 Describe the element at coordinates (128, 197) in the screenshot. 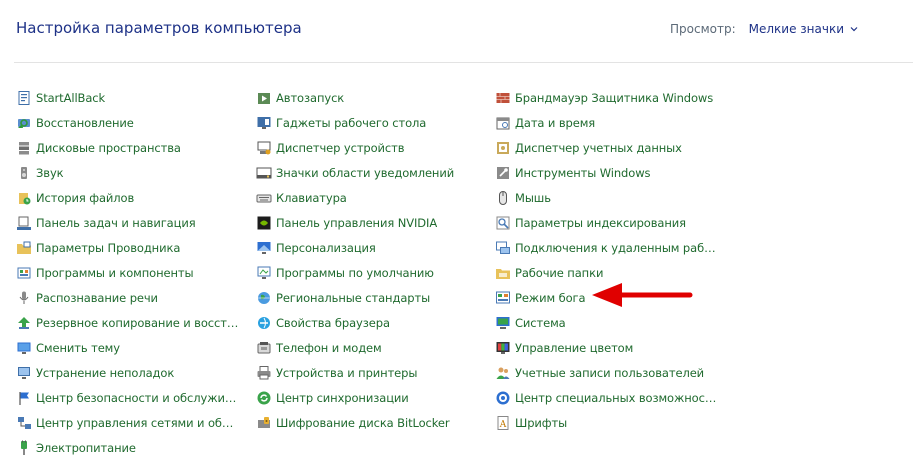

I see `control-panel-item: История файлов` at that location.